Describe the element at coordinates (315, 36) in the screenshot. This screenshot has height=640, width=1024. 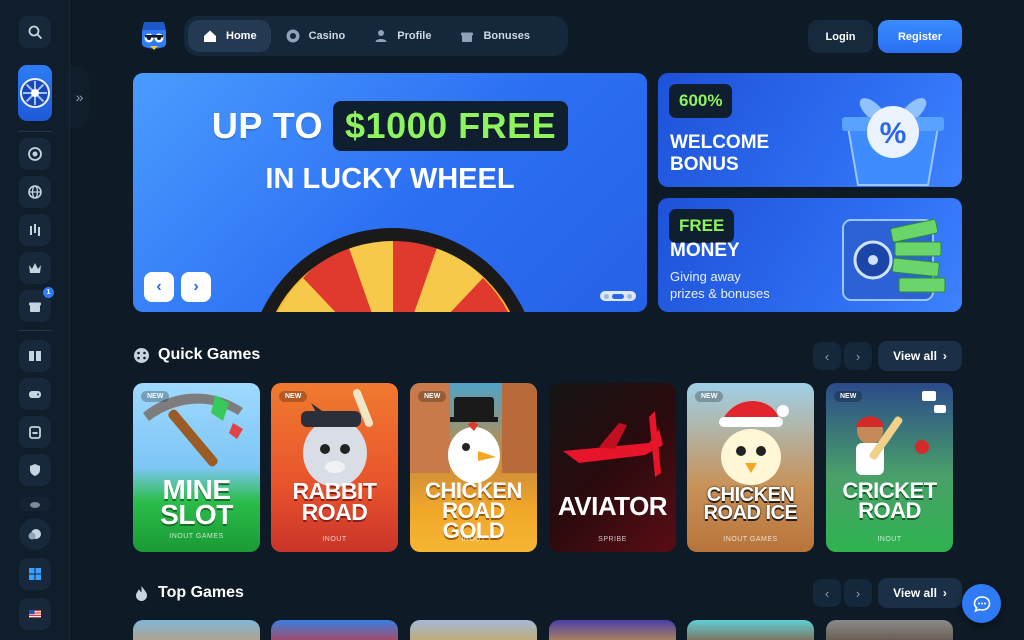
I see `tab-casino: Casino` at that location.